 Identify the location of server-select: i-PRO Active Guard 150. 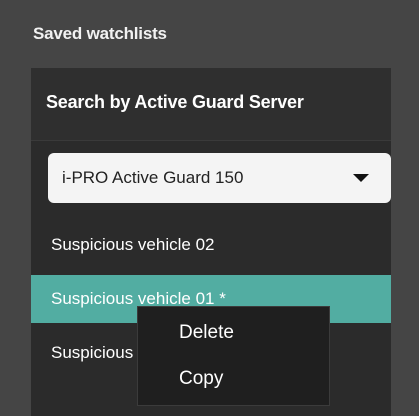
(219, 178).